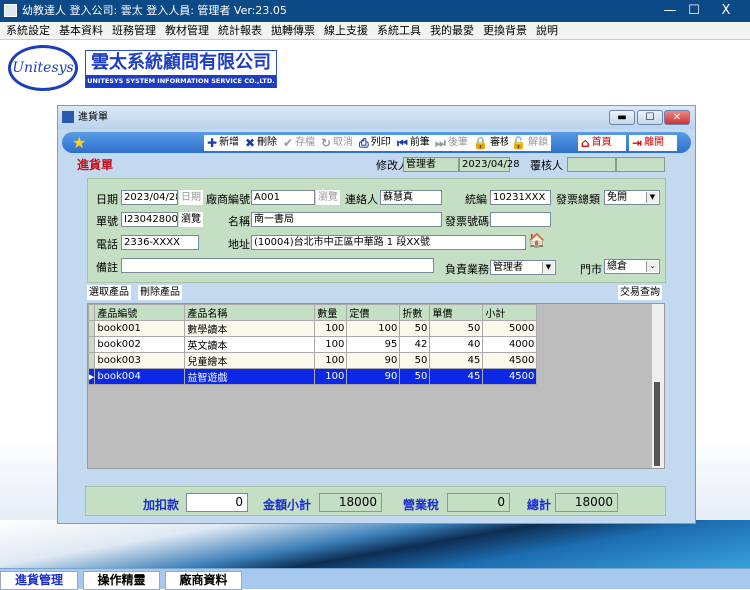 This screenshot has width=750, height=590. Describe the element at coordinates (505, 30) in the screenshot. I see `menu-item: 更換背景` at that location.